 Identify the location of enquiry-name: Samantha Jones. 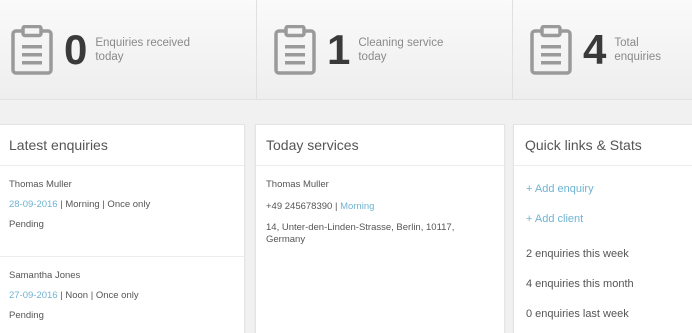
(45, 275).